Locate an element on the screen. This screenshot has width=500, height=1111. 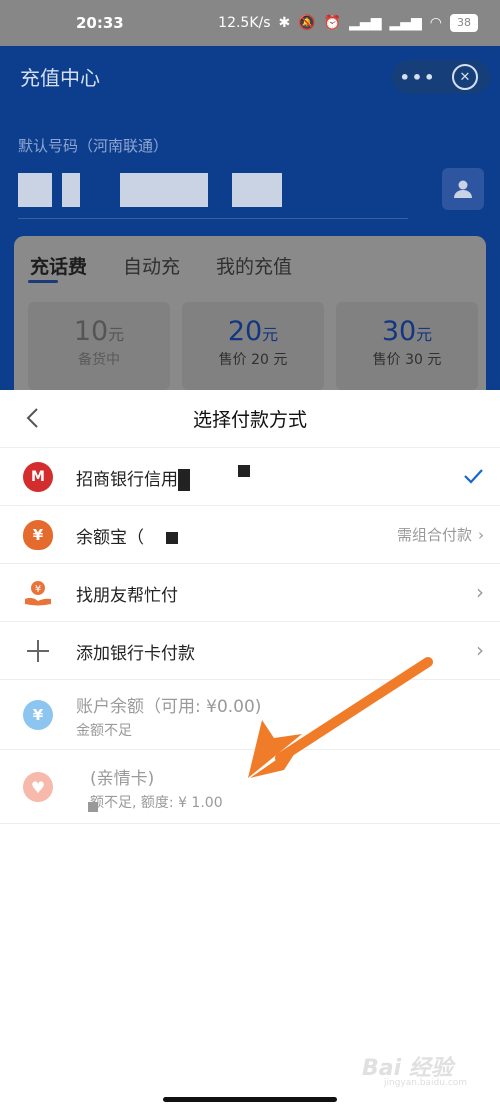
page-title: 充值中心 is located at coordinates (60, 78).